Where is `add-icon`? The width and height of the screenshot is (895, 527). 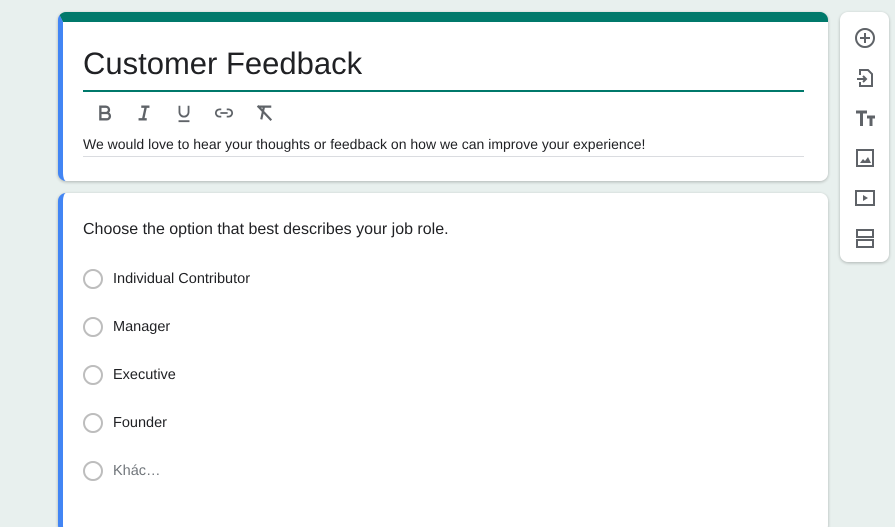 add-icon is located at coordinates (865, 38).